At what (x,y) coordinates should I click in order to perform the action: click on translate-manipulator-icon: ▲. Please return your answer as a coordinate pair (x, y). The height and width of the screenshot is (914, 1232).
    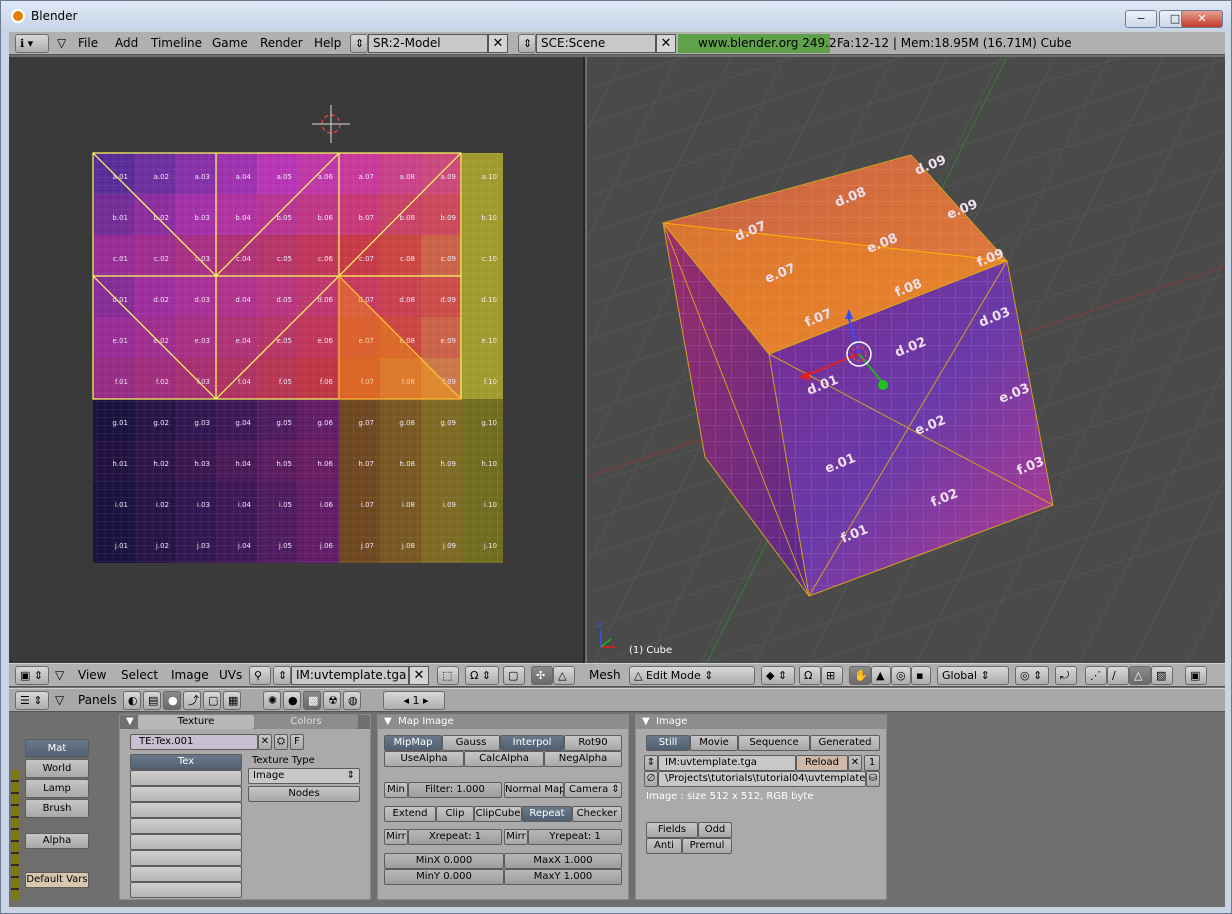
    Looking at the image, I should click on (881, 675).